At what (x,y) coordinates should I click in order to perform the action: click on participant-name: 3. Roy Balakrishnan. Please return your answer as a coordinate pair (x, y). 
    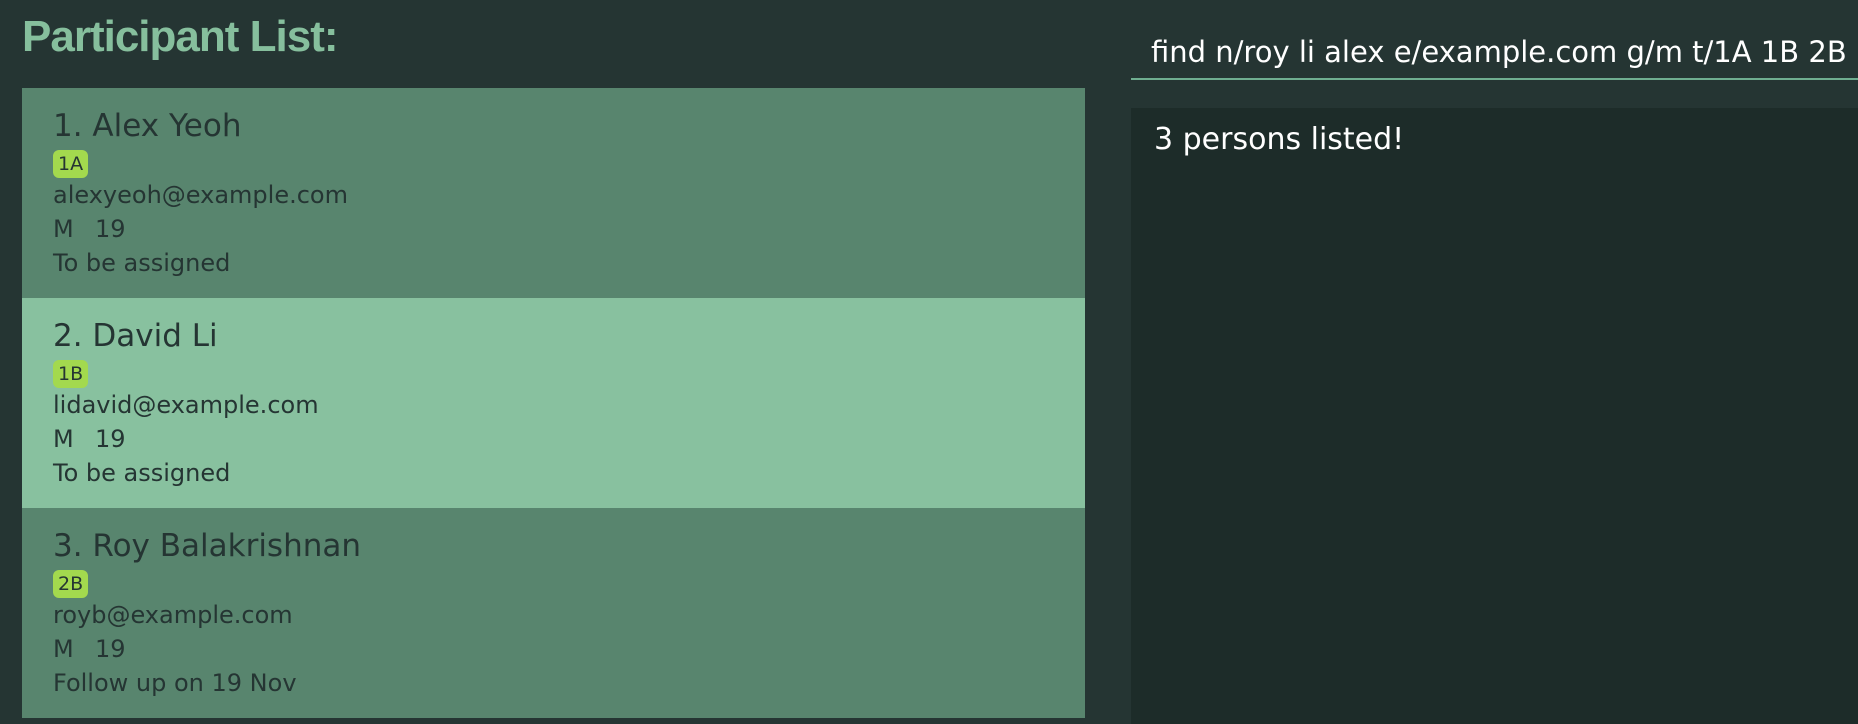
    Looking at the image, I should click on (207, 546).